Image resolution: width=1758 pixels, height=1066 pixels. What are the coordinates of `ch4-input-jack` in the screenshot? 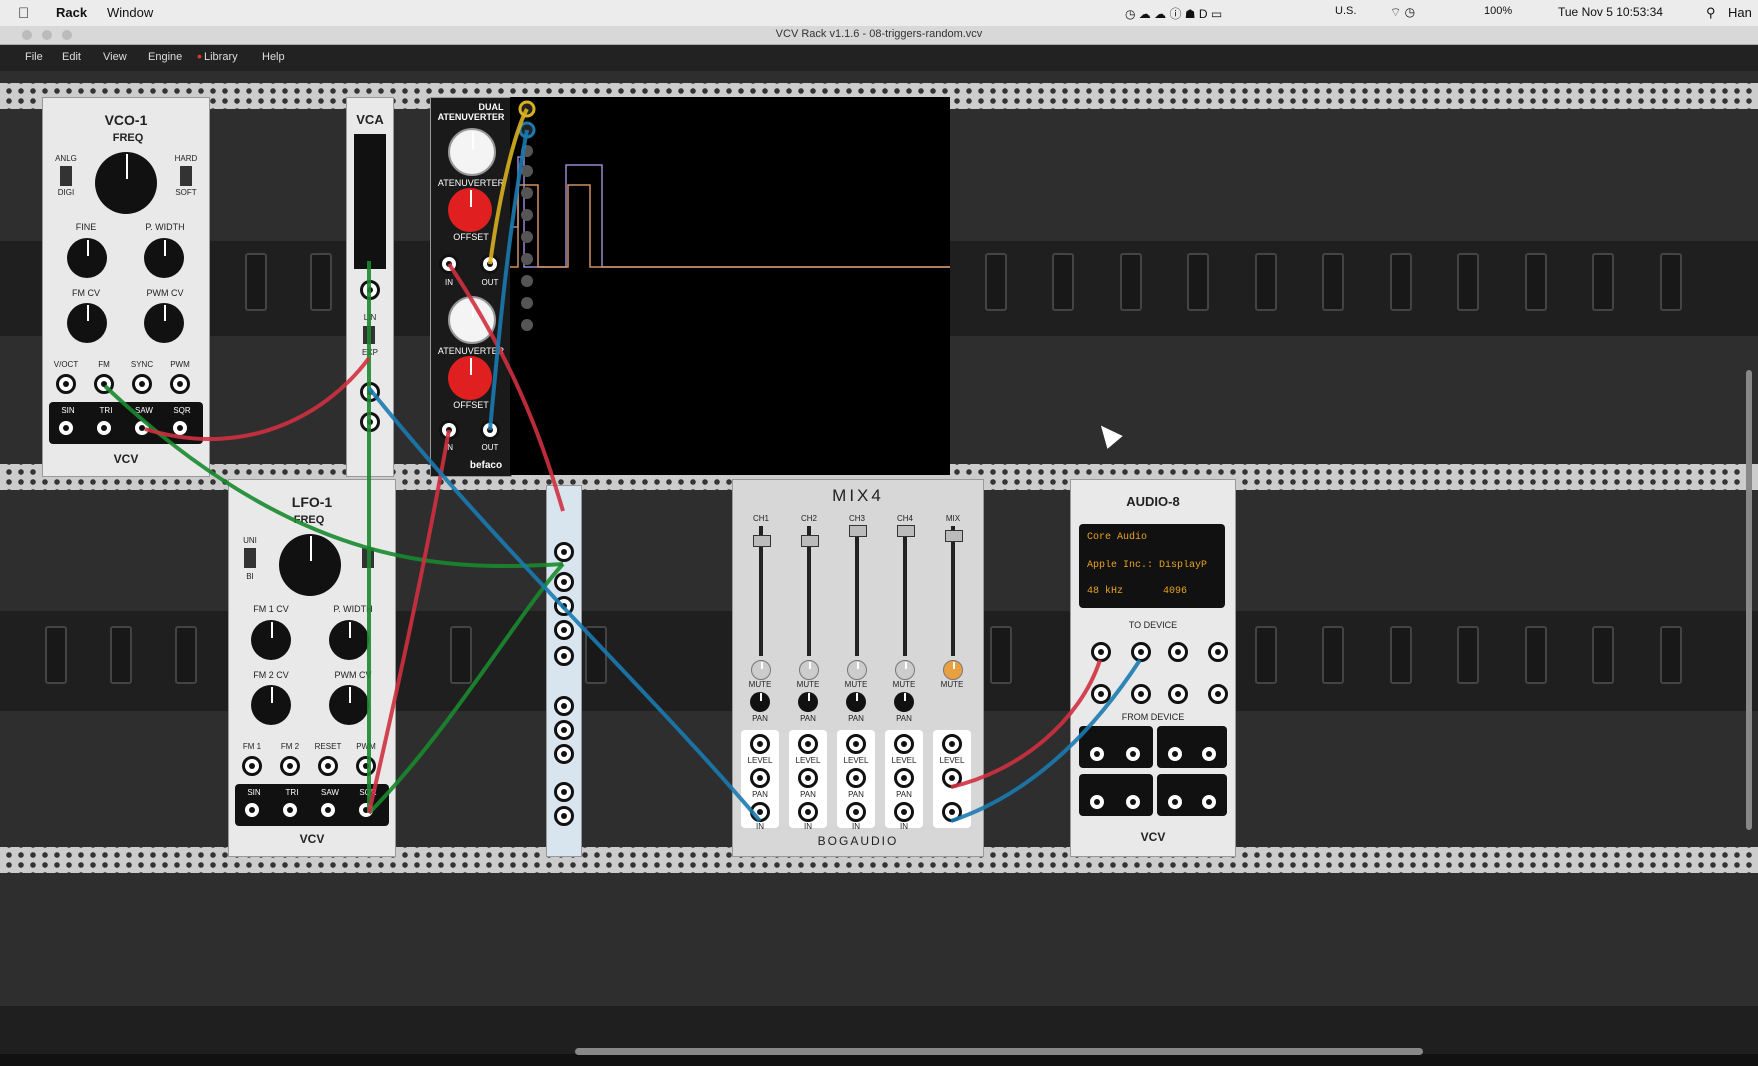 It's located at (904, 812).